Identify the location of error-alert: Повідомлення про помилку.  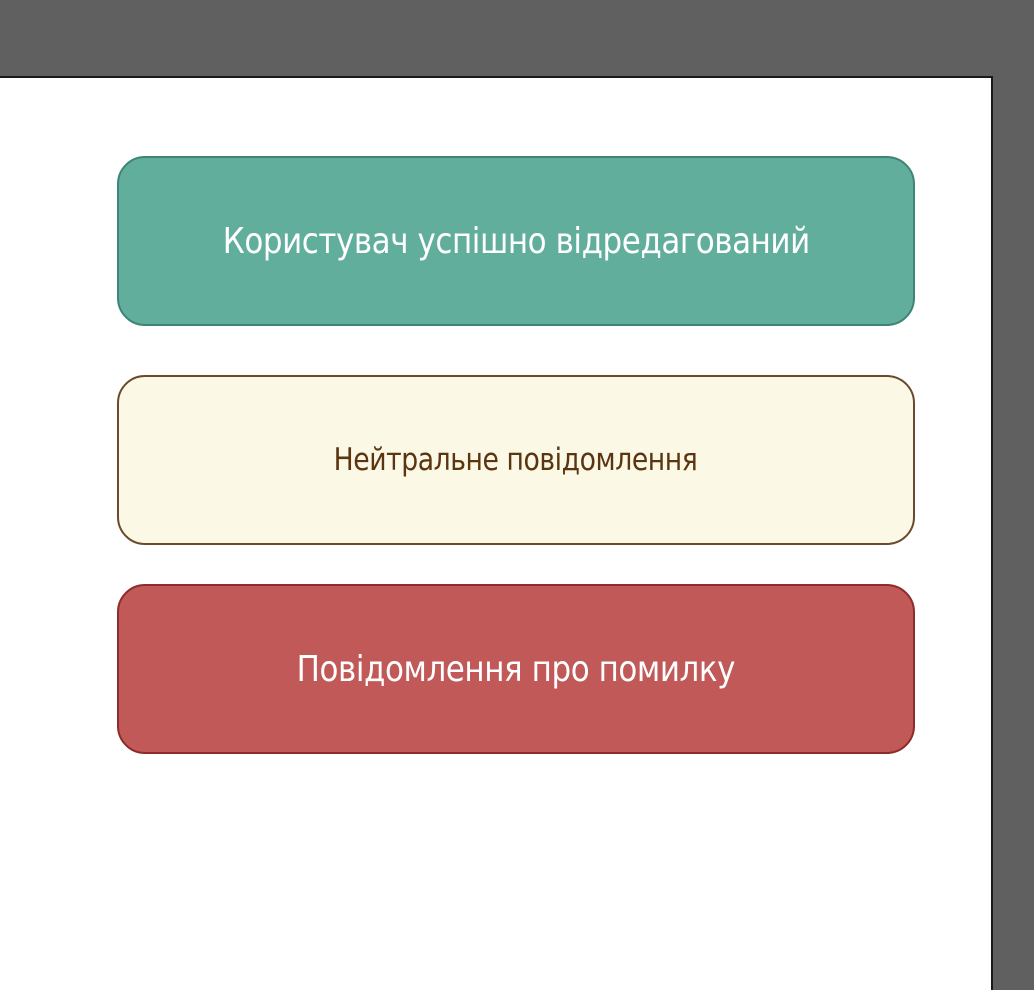
(516, 669).